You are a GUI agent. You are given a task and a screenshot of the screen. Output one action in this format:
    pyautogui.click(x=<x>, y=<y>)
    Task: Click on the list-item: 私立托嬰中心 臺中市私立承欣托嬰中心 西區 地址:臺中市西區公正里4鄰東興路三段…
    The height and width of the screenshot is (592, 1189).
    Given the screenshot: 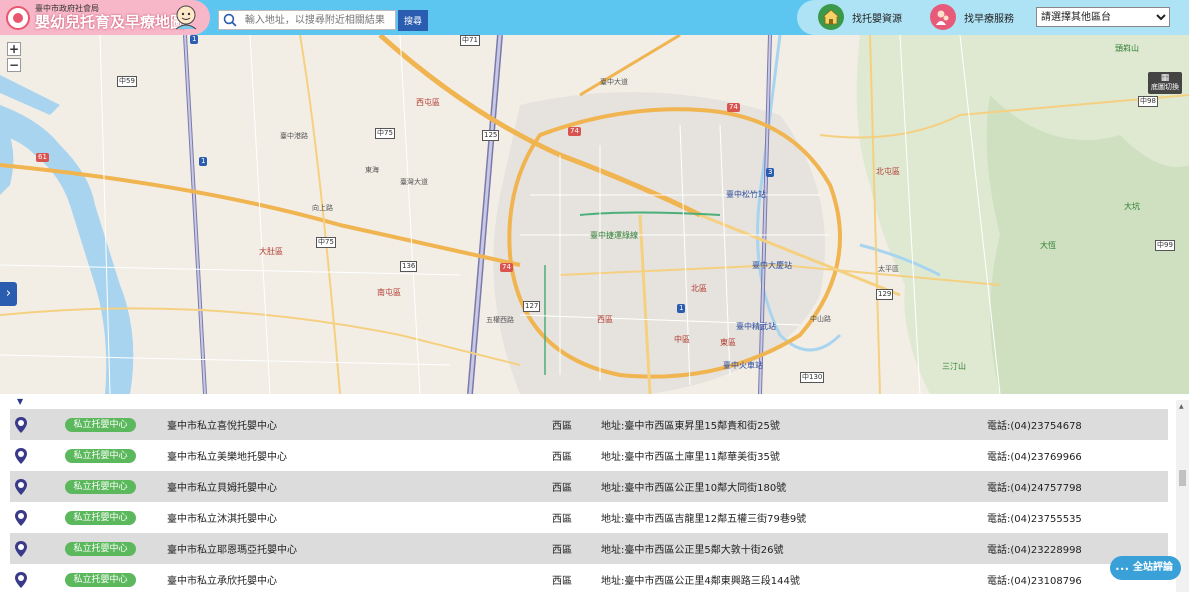 What is the action you would take?
    pyautogui.click(x=589, y=578)
    